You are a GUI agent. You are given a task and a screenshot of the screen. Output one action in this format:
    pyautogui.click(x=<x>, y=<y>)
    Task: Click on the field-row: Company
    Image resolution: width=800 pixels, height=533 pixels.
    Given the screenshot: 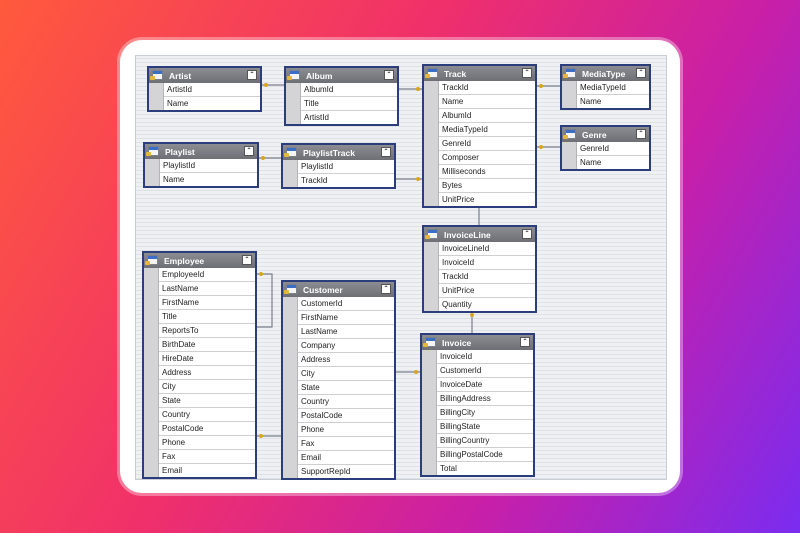 What is the action you would take?
    pyautogui.click(x=346, y=346)
    